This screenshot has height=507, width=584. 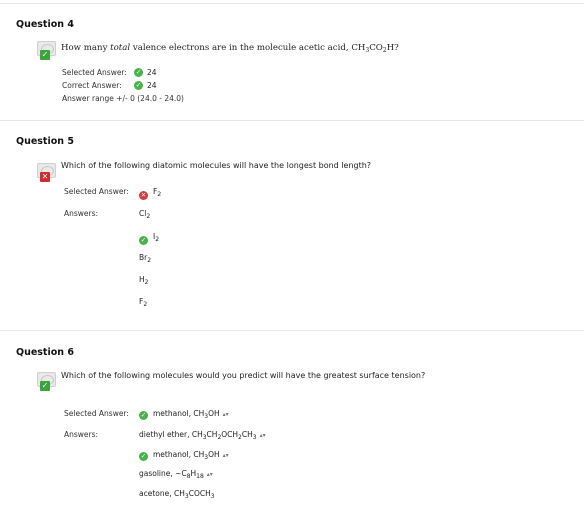 What do you see at coordinates (157, 192) in the screenshot?
I see `selected-answer-value: F2` at bounding box center [157, 192].